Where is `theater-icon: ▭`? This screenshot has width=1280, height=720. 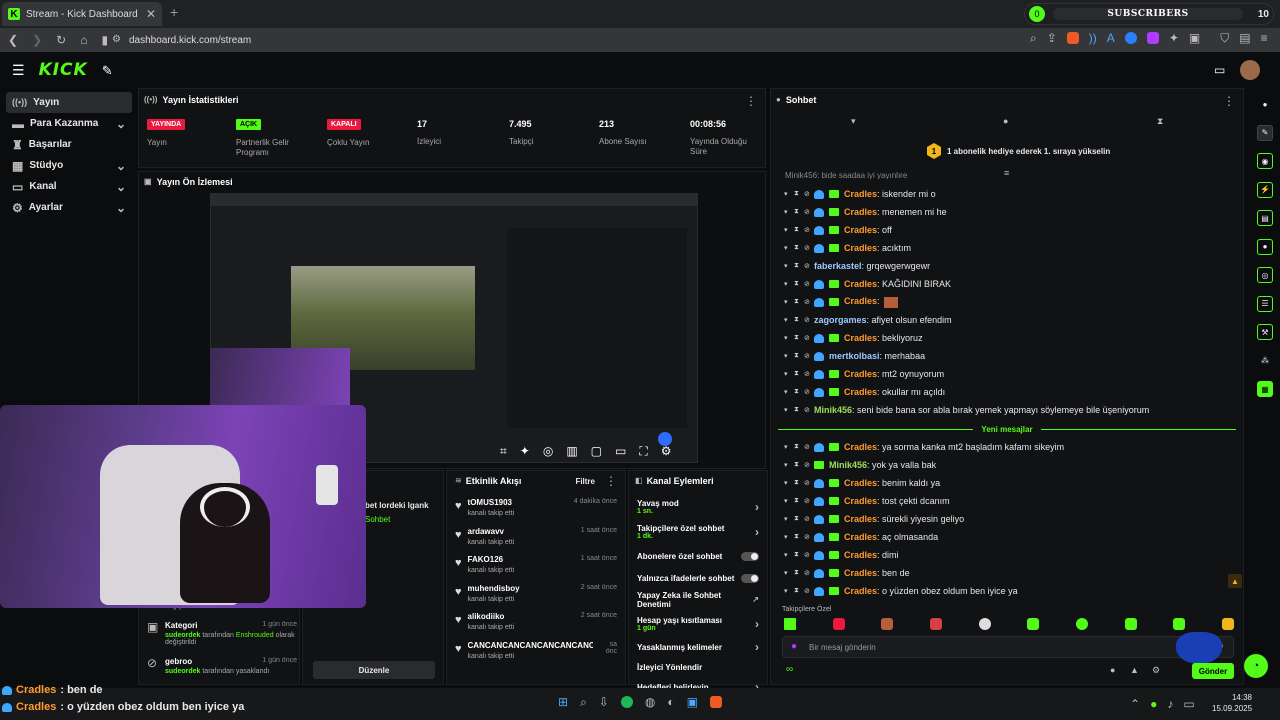 theater-icon: ▭ is located at coordinates (620, 451).